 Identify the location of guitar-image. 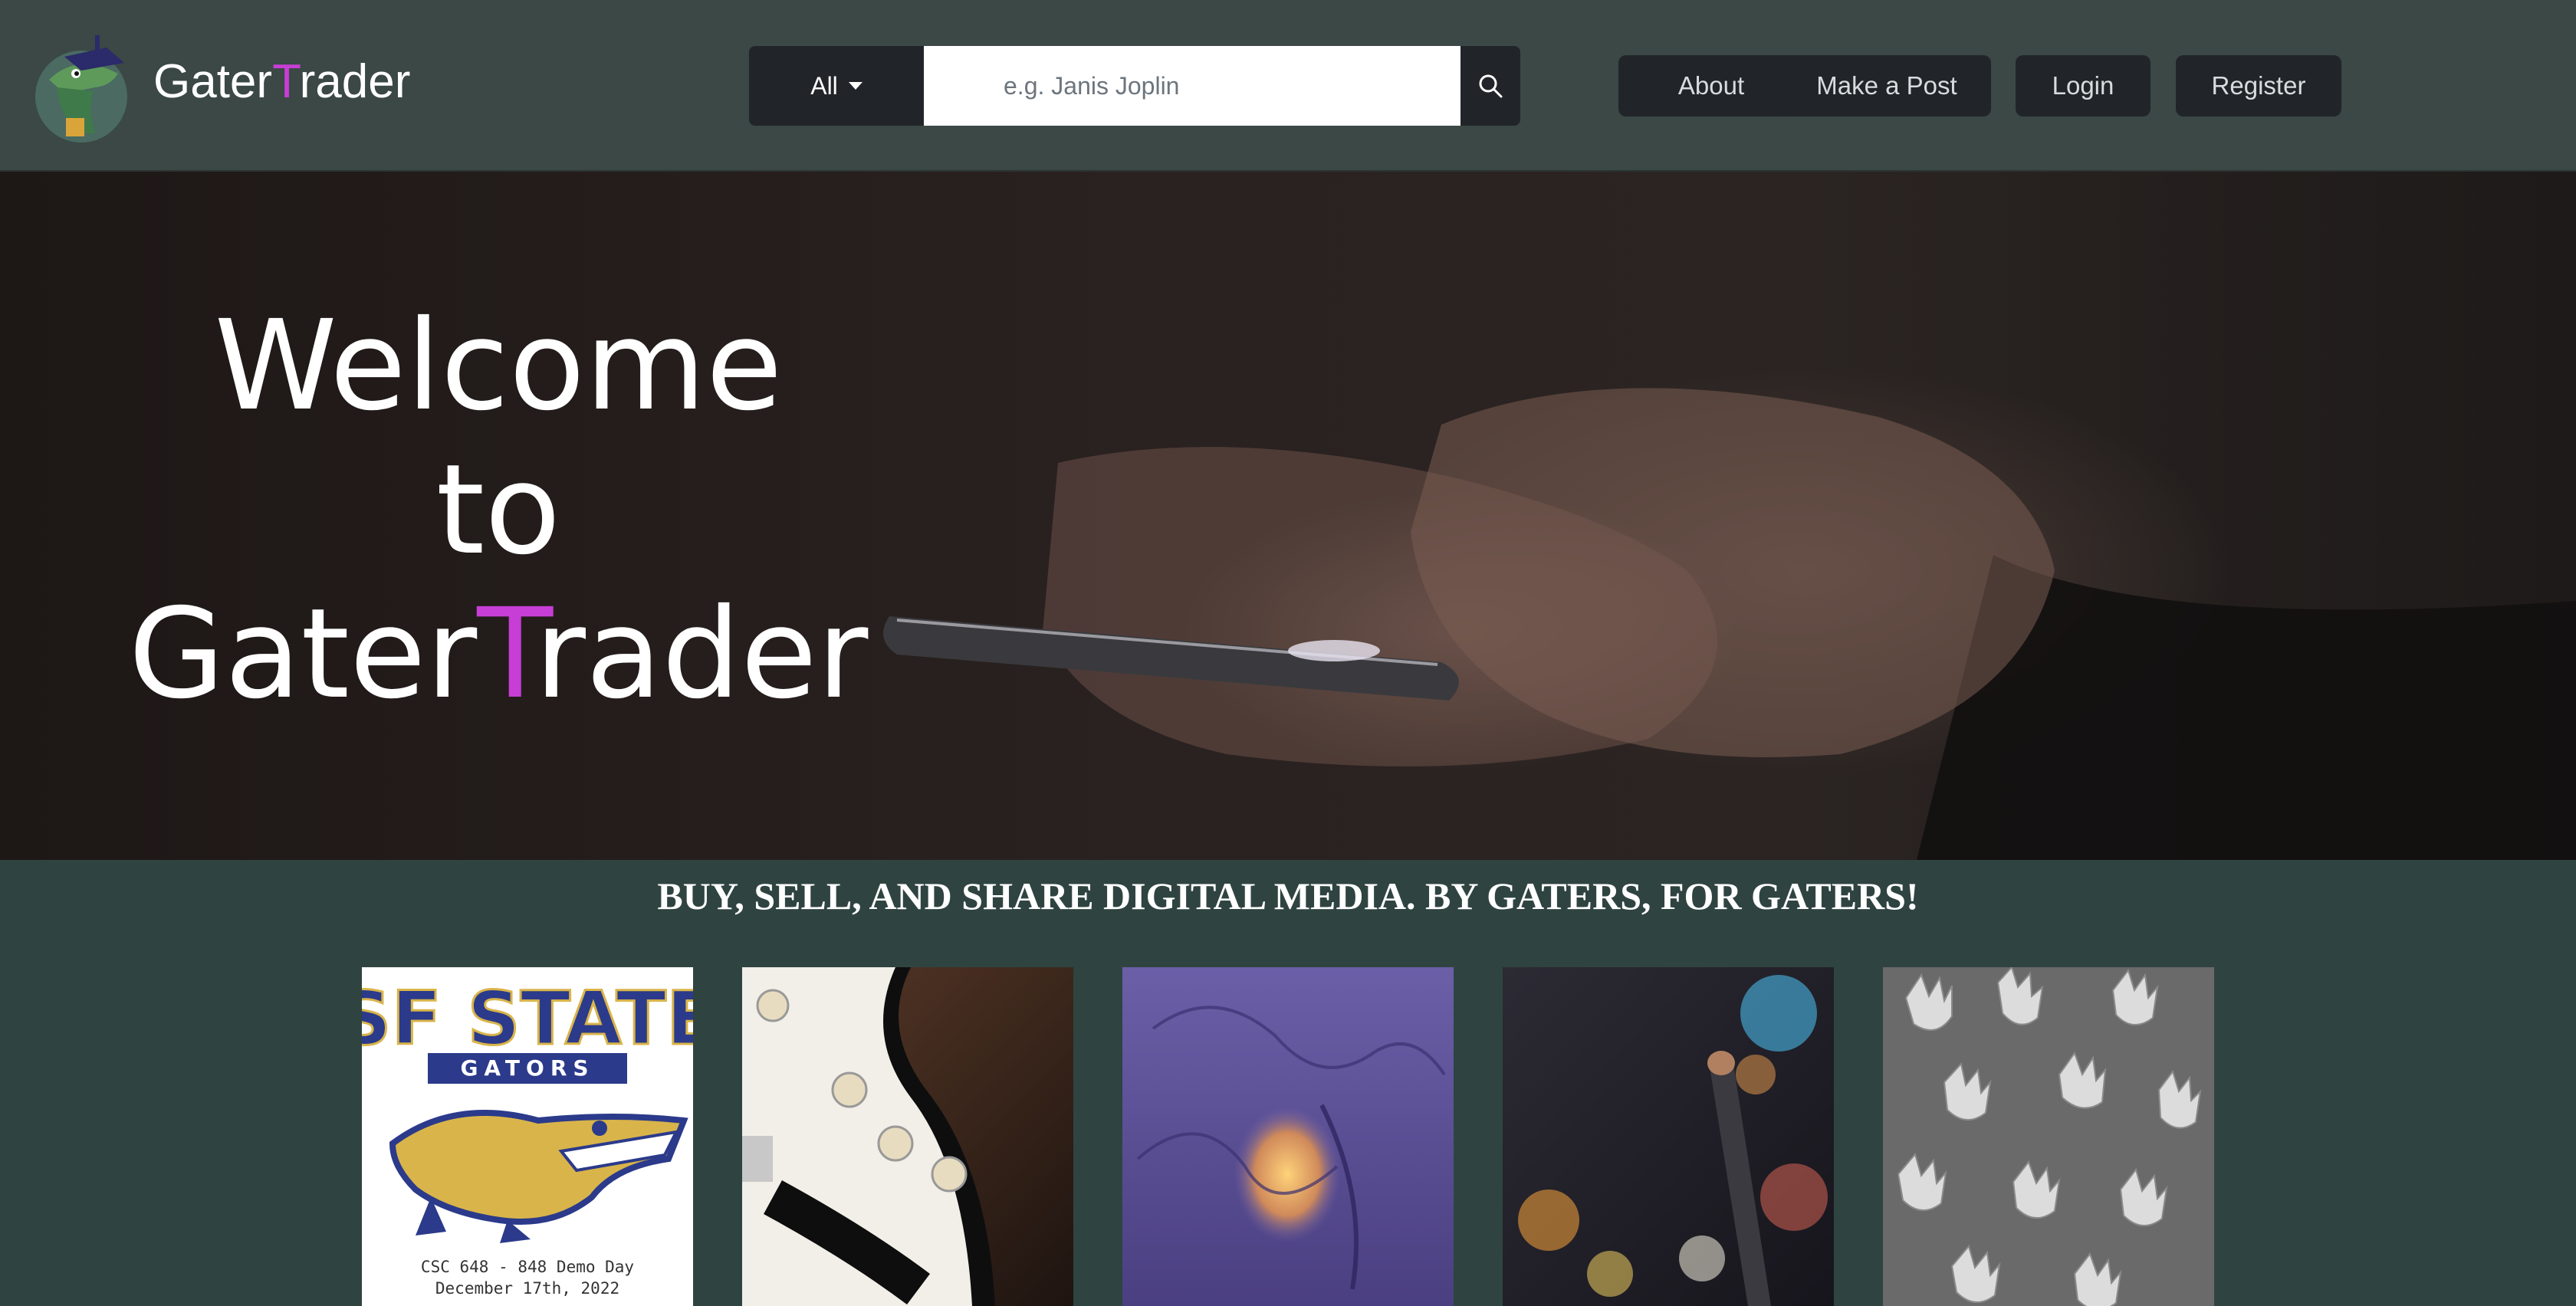
(907, 1136).